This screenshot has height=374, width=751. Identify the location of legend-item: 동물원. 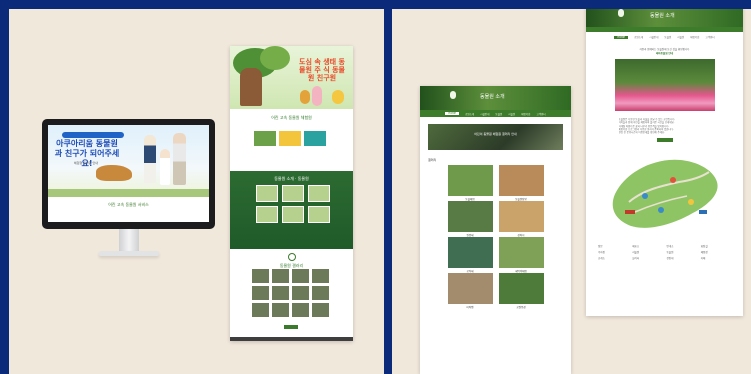
(670, 253).